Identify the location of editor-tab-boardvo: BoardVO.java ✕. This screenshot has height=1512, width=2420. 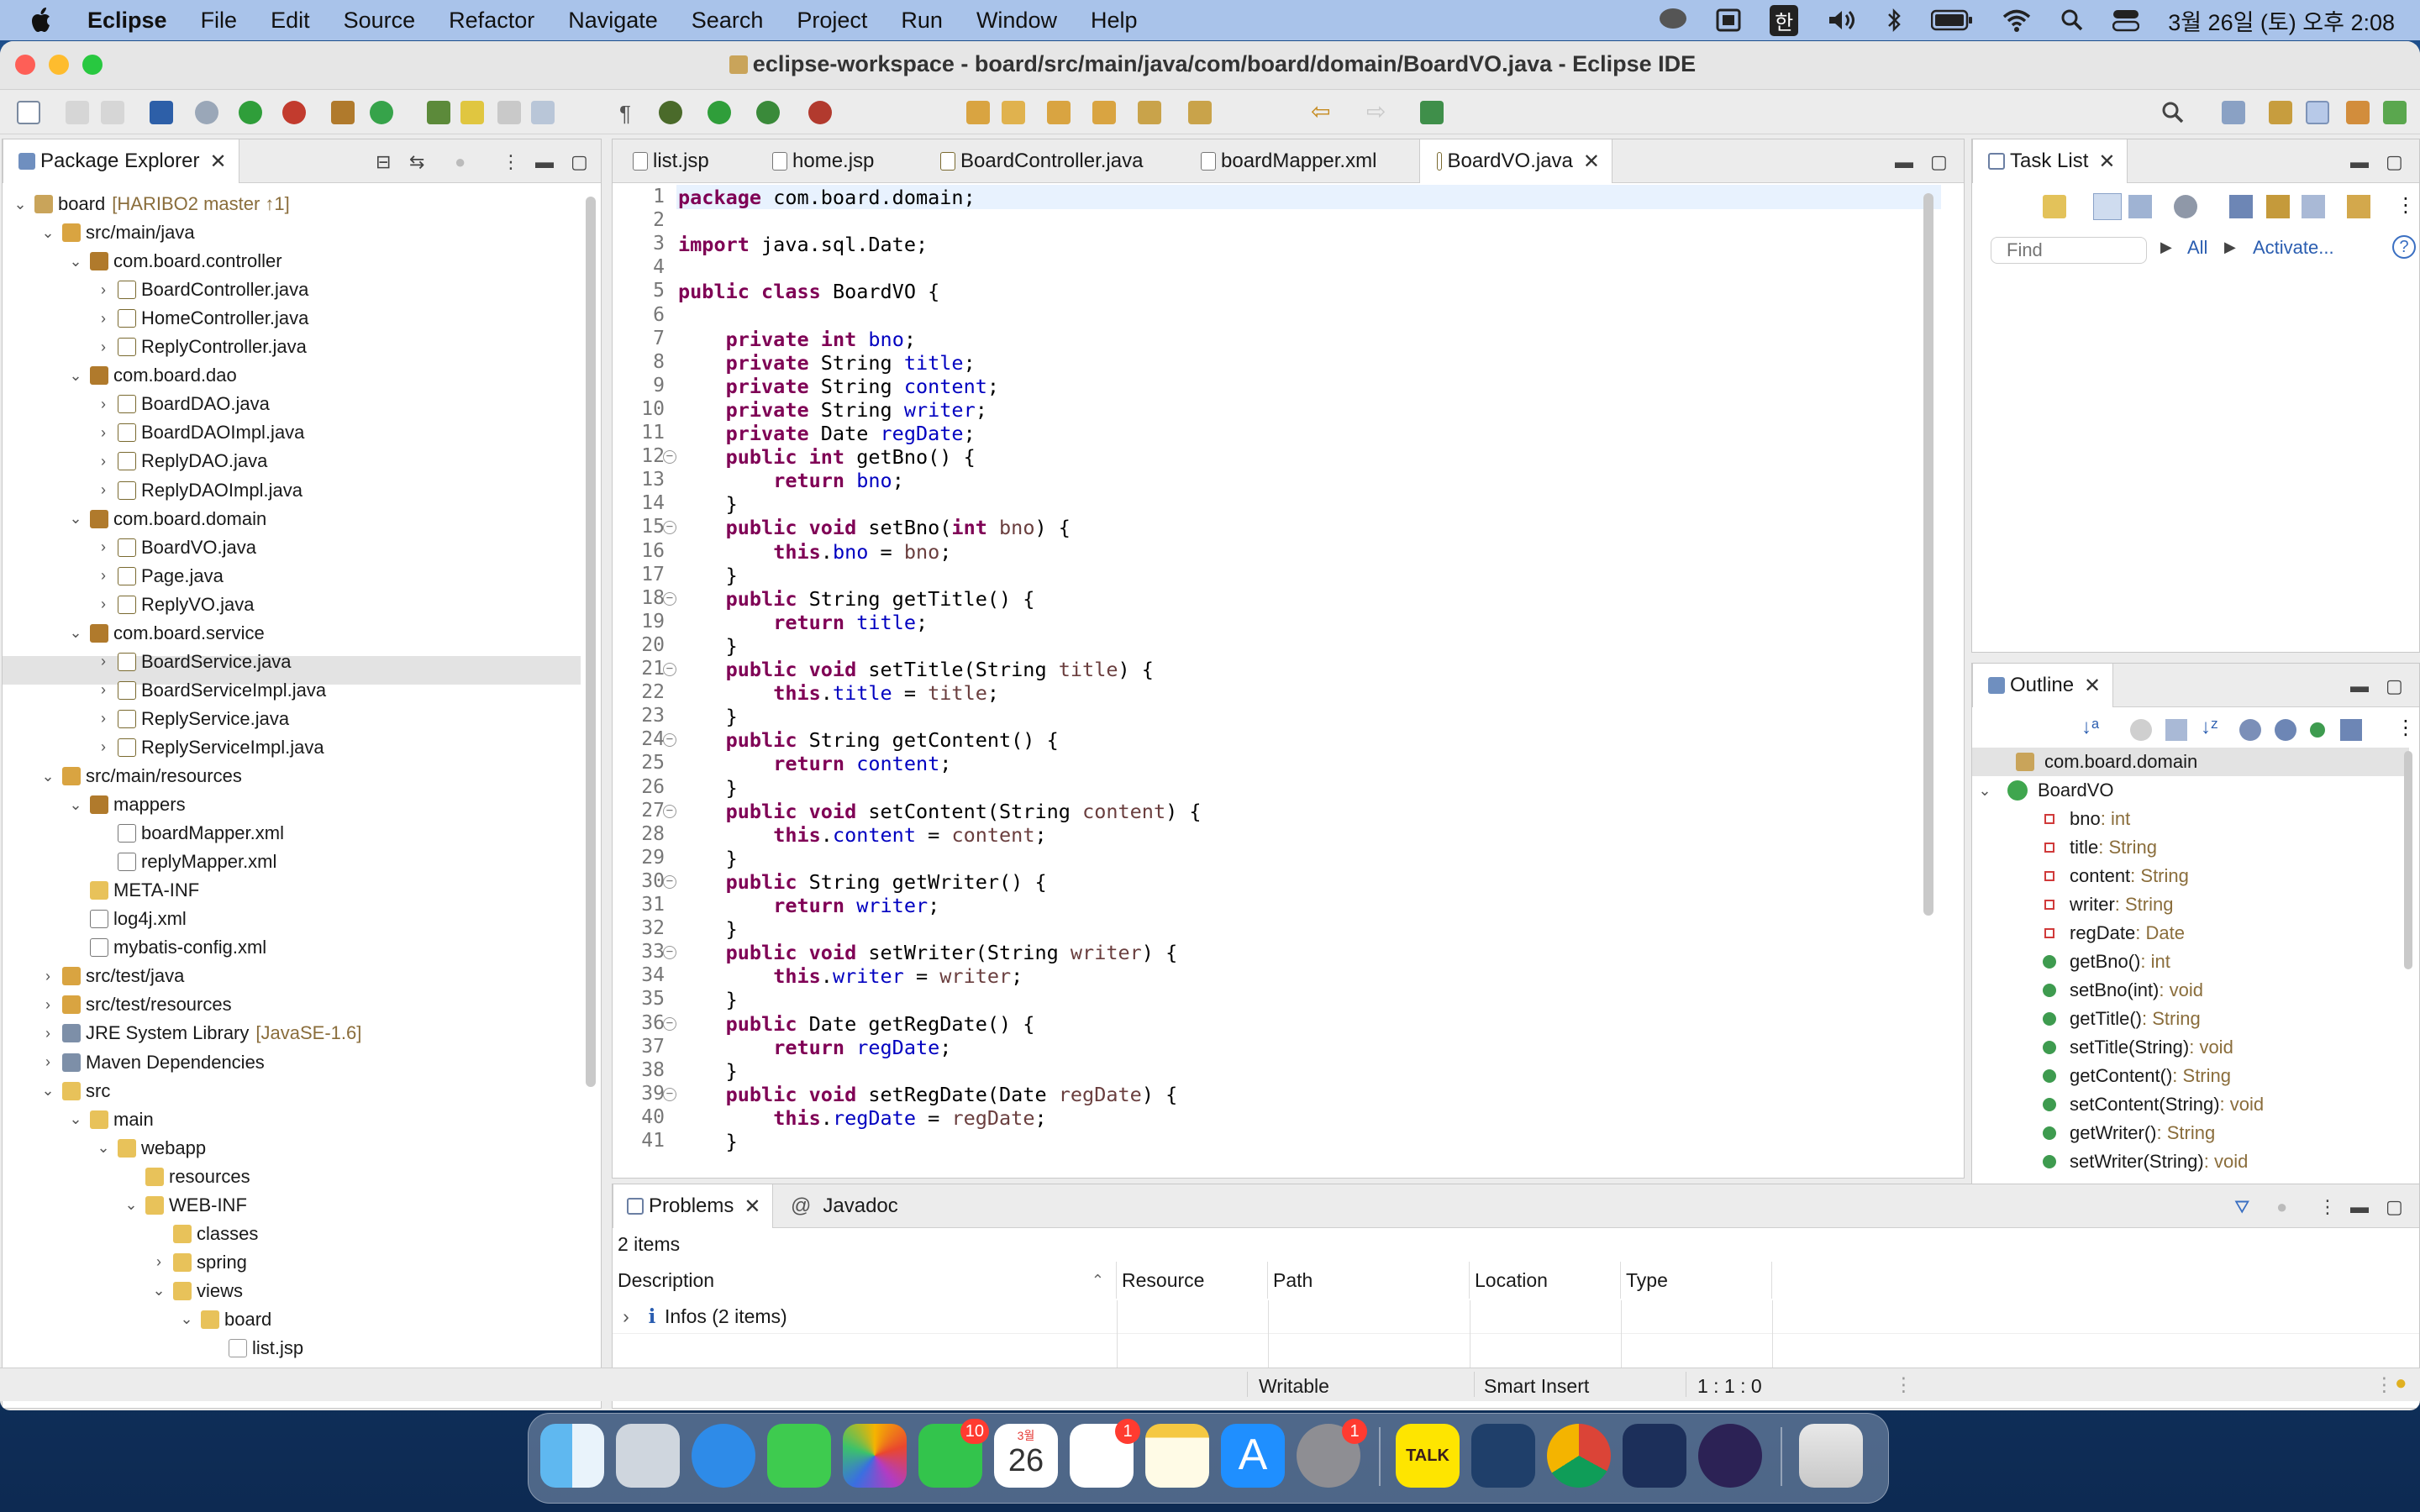
(1515, 161).